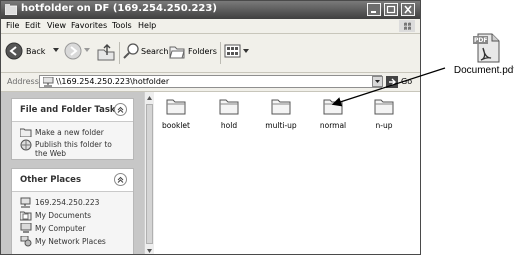 Image resolution: width=514 pixels, height=255 pixels. What do you see at coordinates (484, 56) in the screenshot?
I see `pdf-document: PDF Document.pdf` at bounding box center [484, 56].